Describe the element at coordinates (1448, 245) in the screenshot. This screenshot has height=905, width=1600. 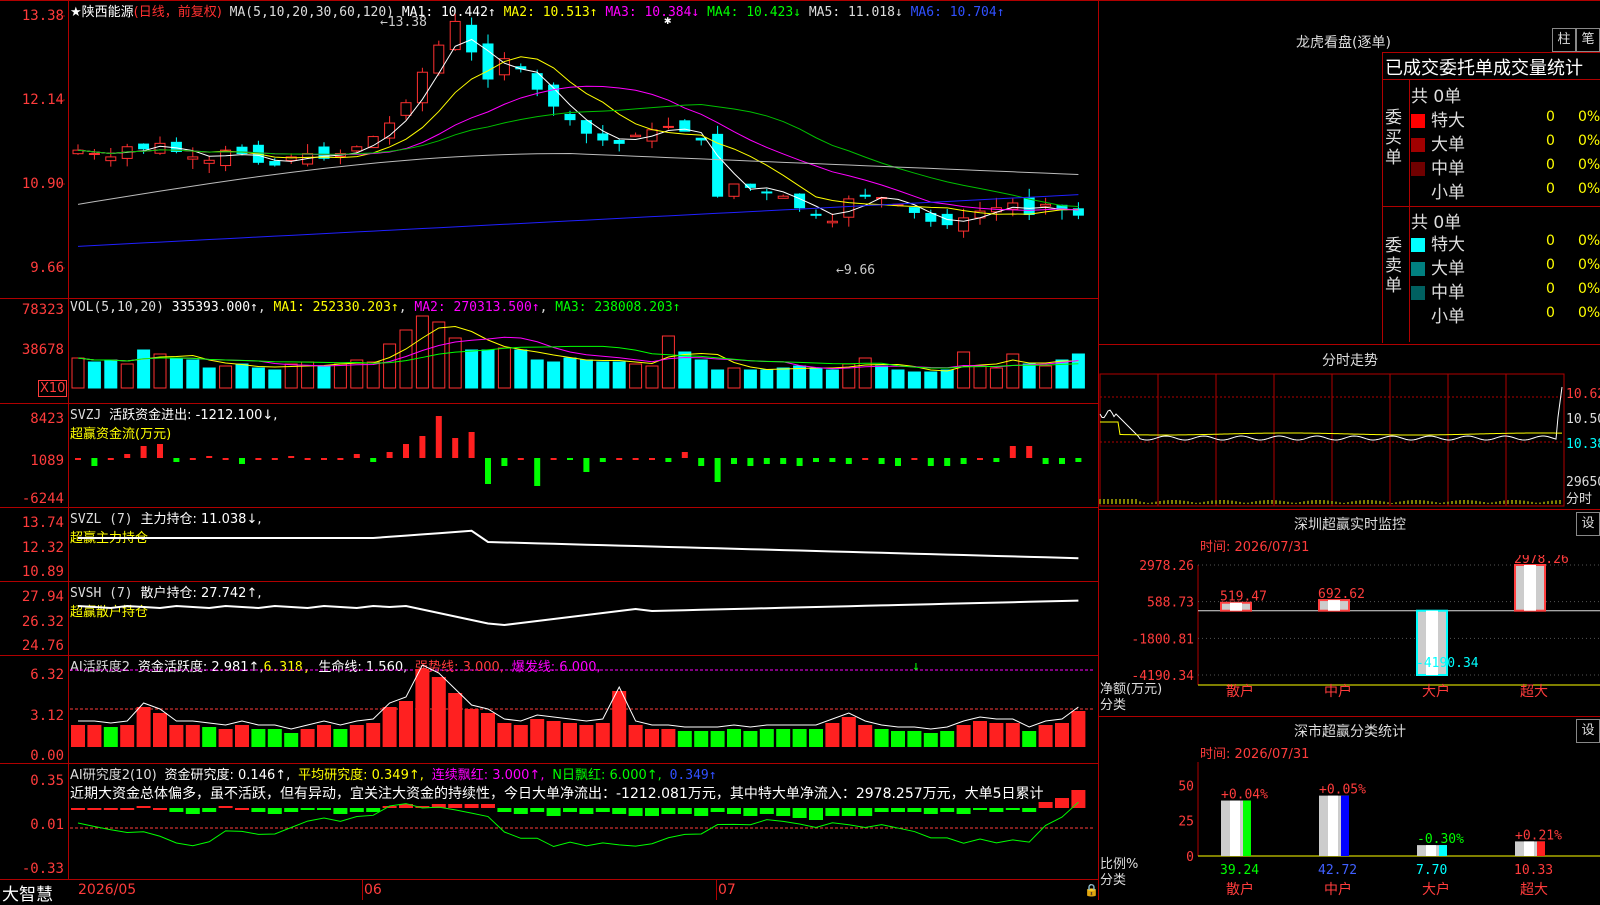
I see `row-label: 特大` at that location.